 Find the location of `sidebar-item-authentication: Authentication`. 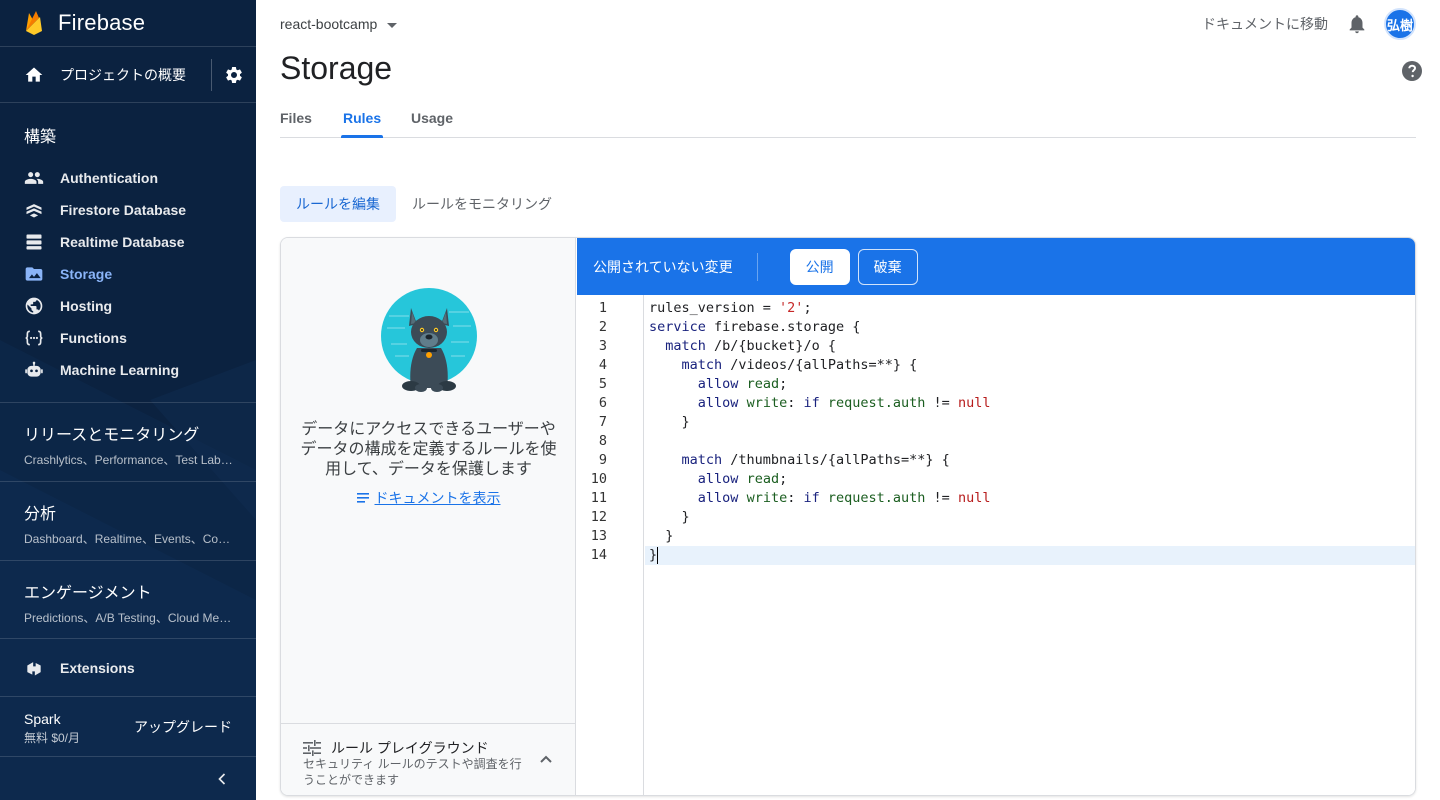

sidebar-item-authentication: Authentication is located at coordinates (128, 178).